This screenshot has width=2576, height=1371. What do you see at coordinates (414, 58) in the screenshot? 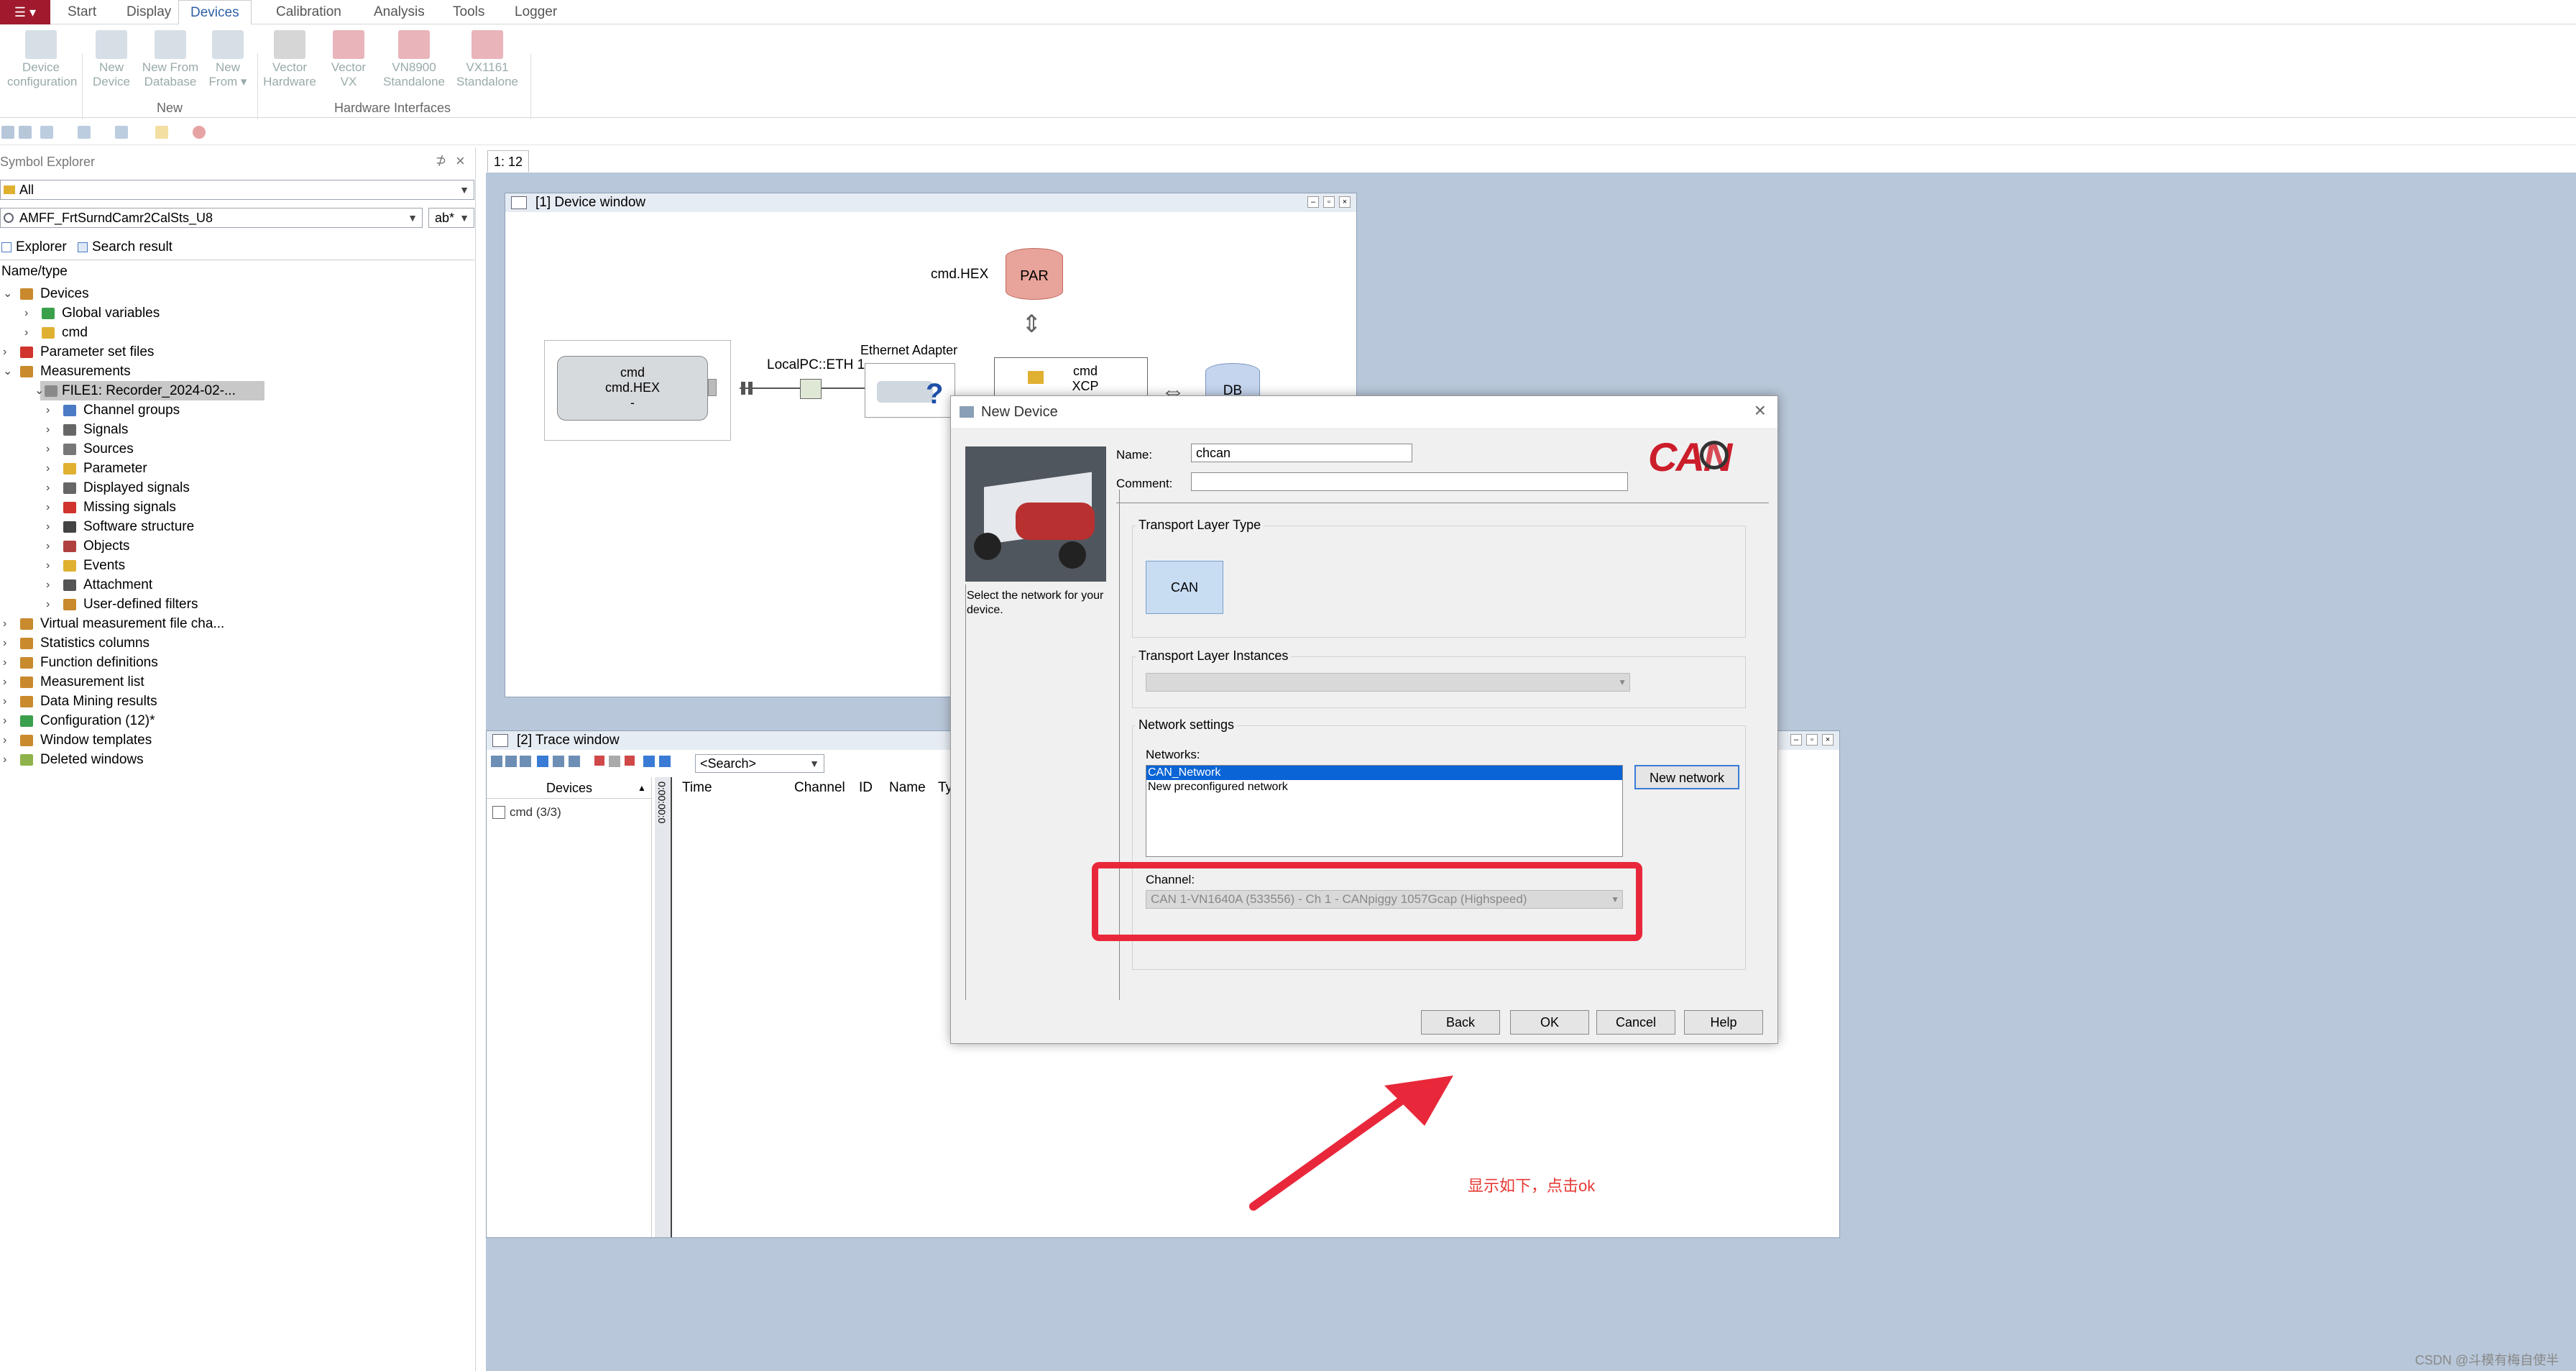
I see `vn8900-standalone-button: VN8900 Standalone` at bounding box center [414, 58].